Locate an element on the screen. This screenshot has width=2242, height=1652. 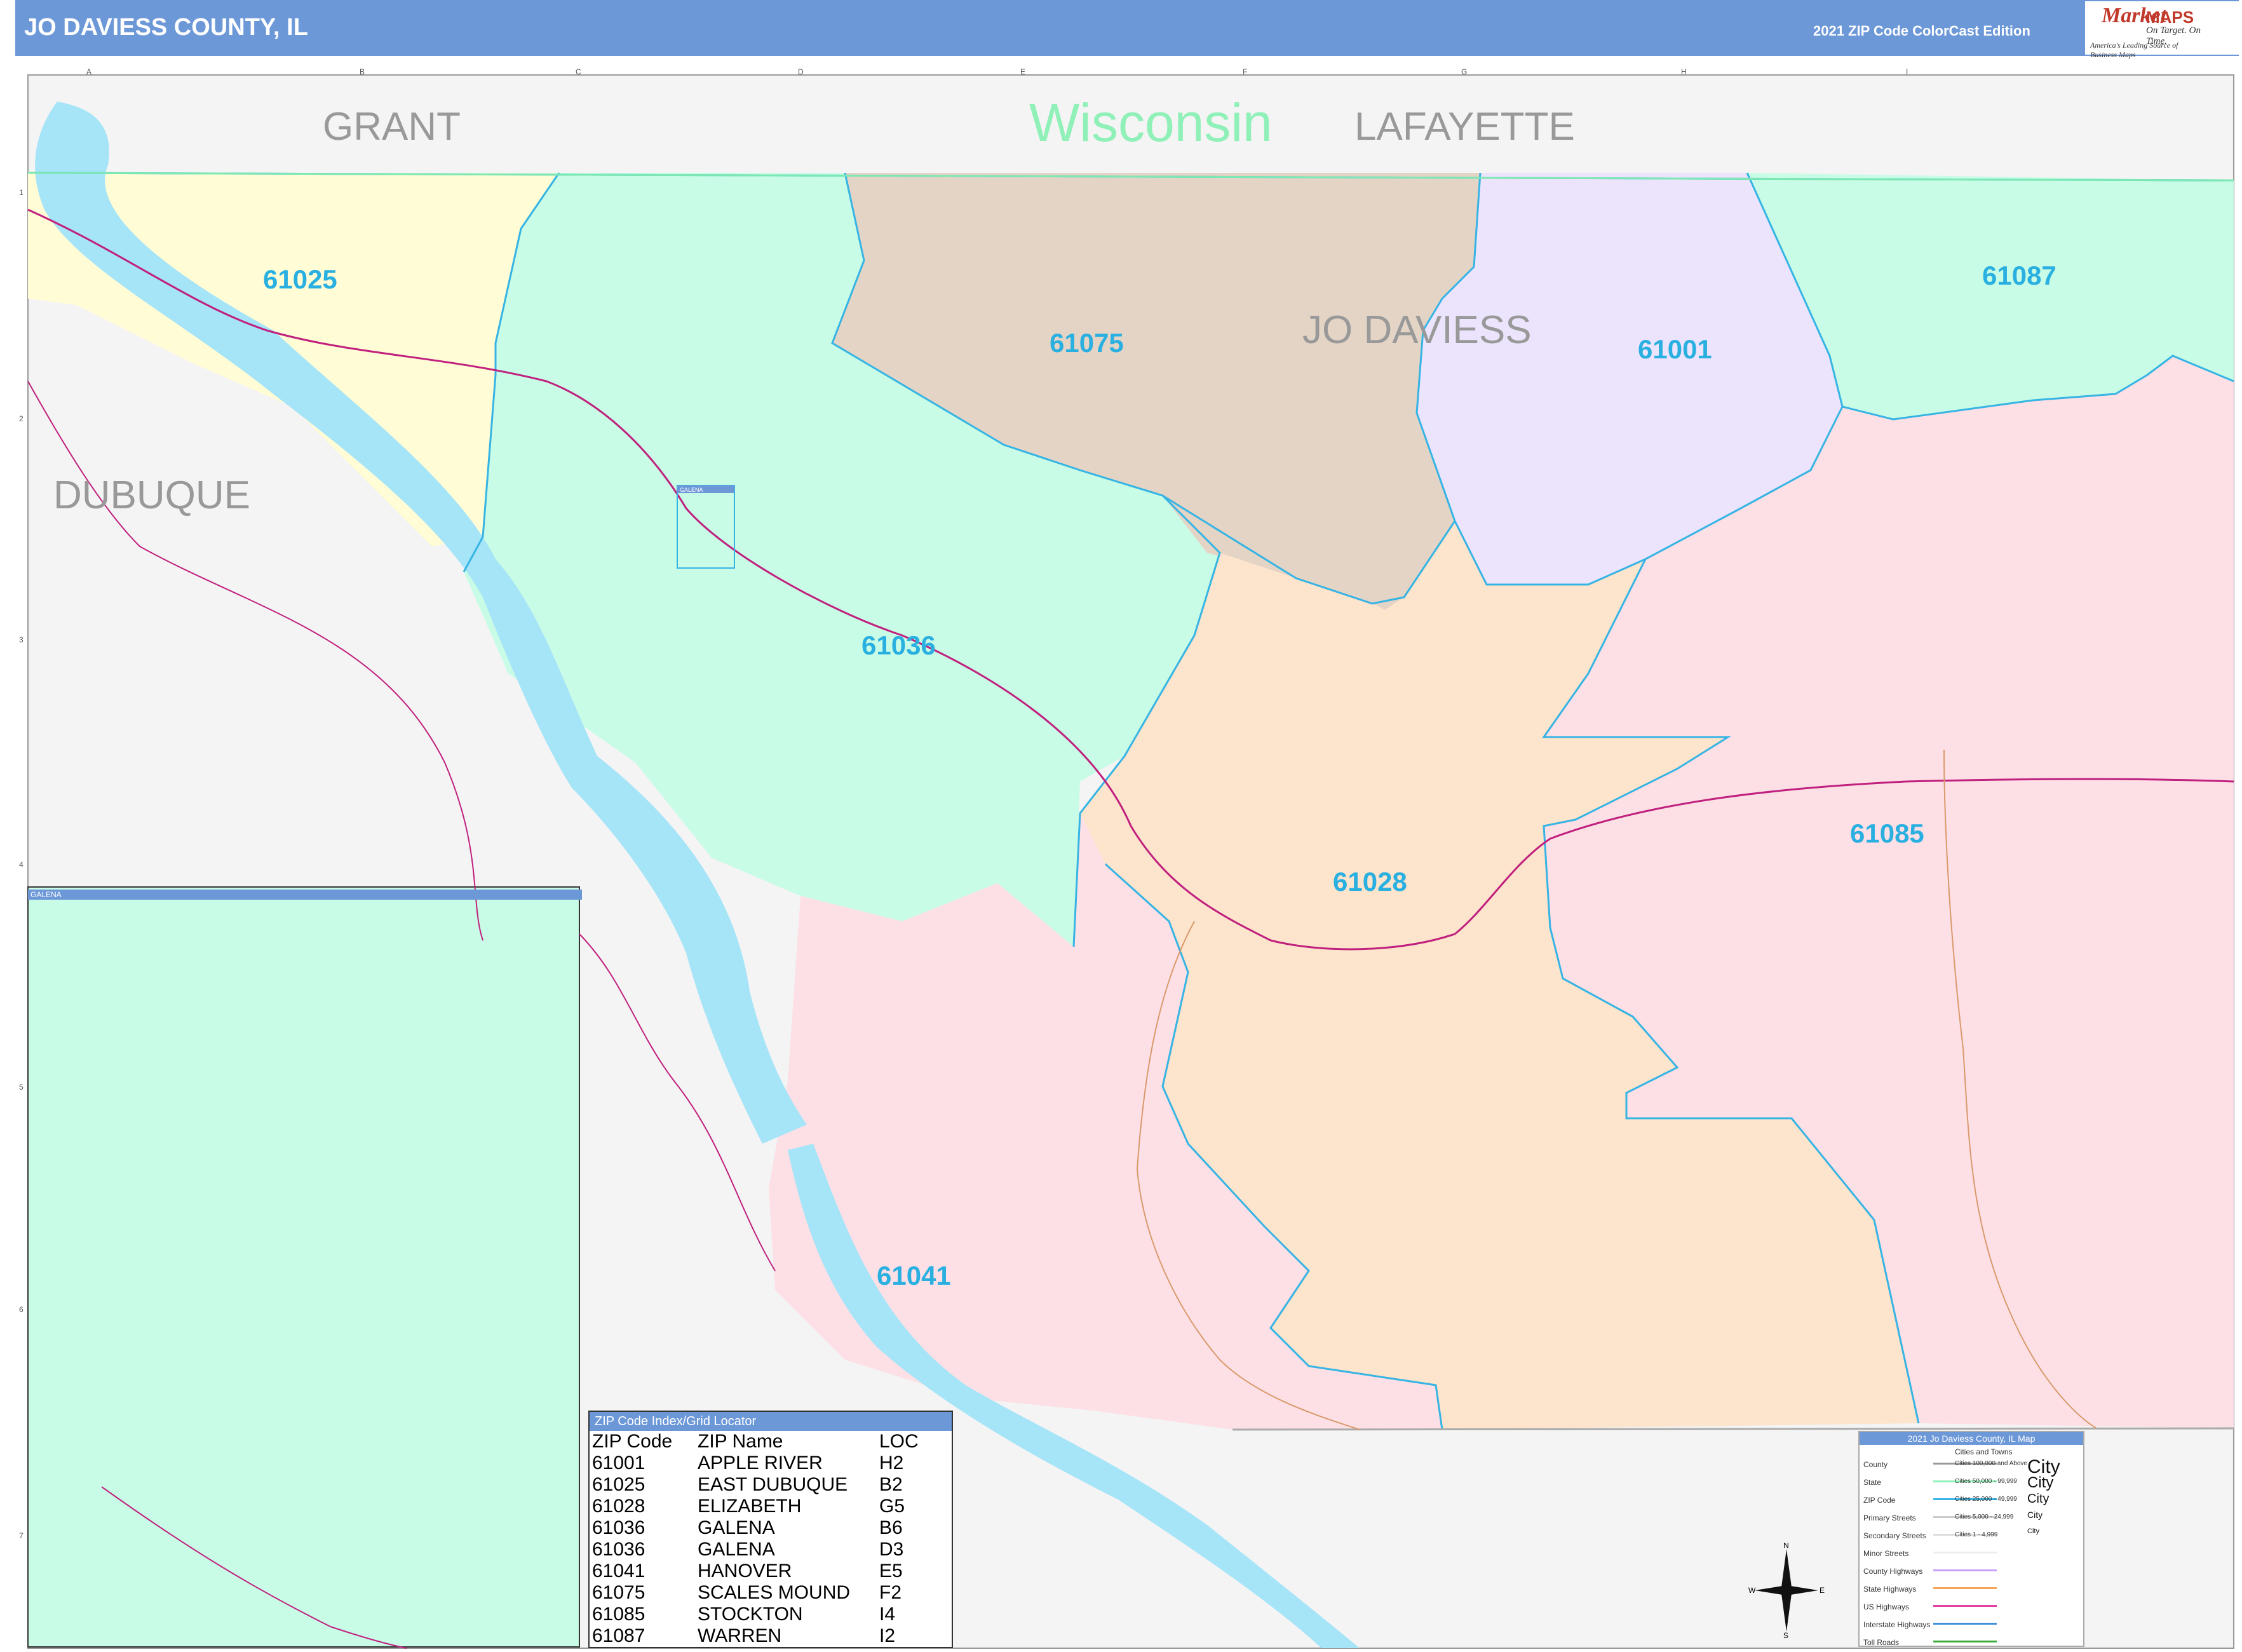
zip-index-row: 61036 GALENA D3 is located at coordinates (757, 1550).